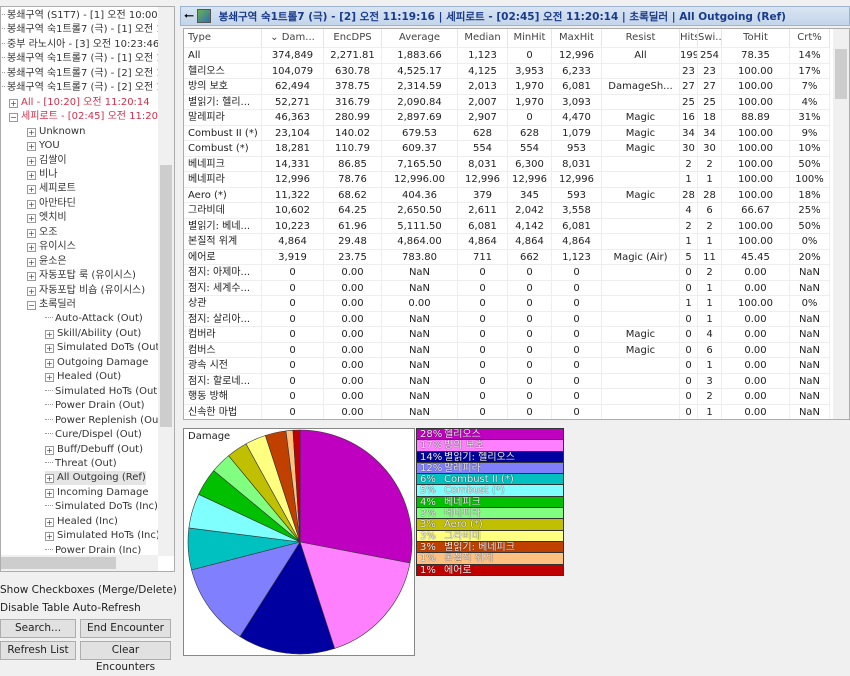 The width and height of the screenshot is (850, 676). I want to click on table-row: 컴버라 0 0.00 NaN 0 0 0 Magic 0 4 0.00 NaN, so click(509, 335).